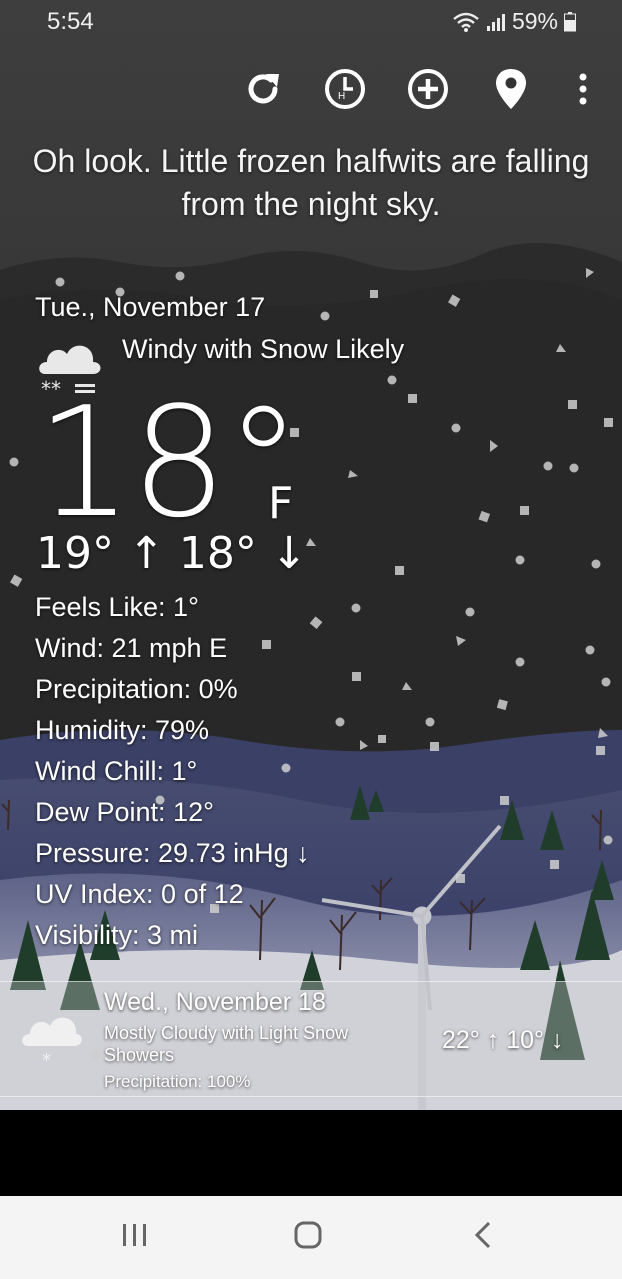 The image size is (622, 1279). Describe the element at coordinates (226, 1044) in the screenshot. I see `forecast-condition: Mostly Cloudy with Light Snow Showers` at that location.